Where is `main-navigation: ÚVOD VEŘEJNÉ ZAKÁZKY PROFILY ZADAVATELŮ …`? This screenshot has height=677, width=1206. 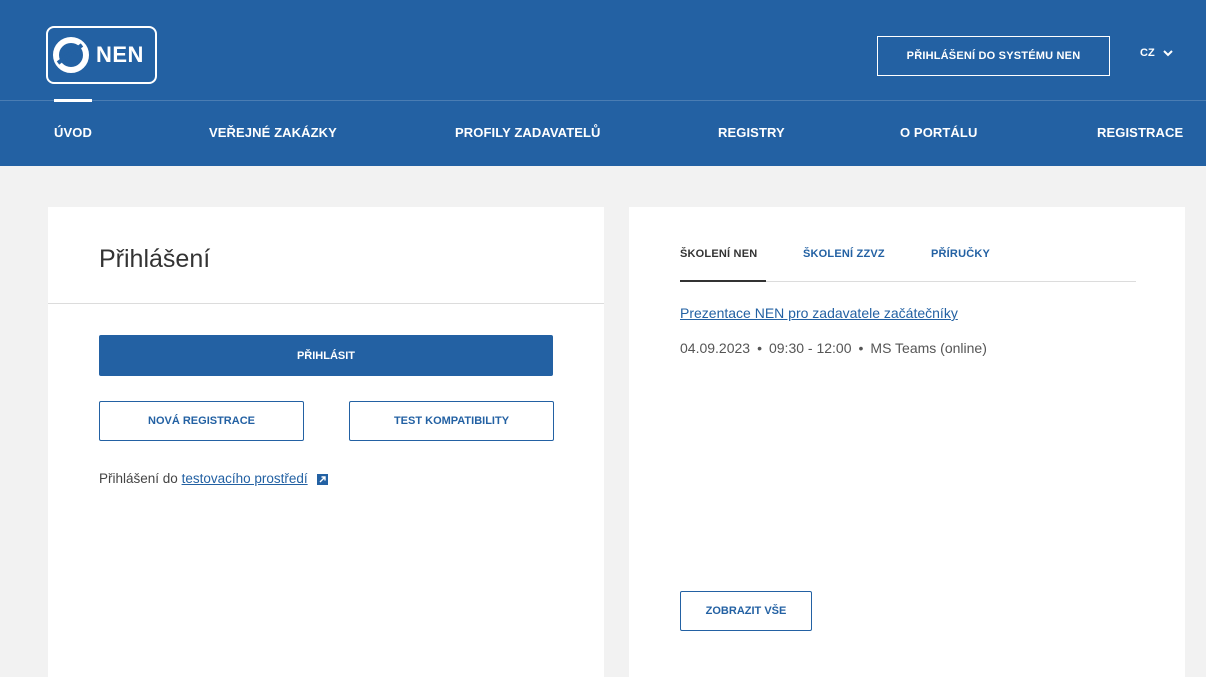
main-navigation: ÚVOD VEŘEJNÉ ZAKÁZKY PROFILY ZADAVATELŮ … is located at coordinates (603, 132).